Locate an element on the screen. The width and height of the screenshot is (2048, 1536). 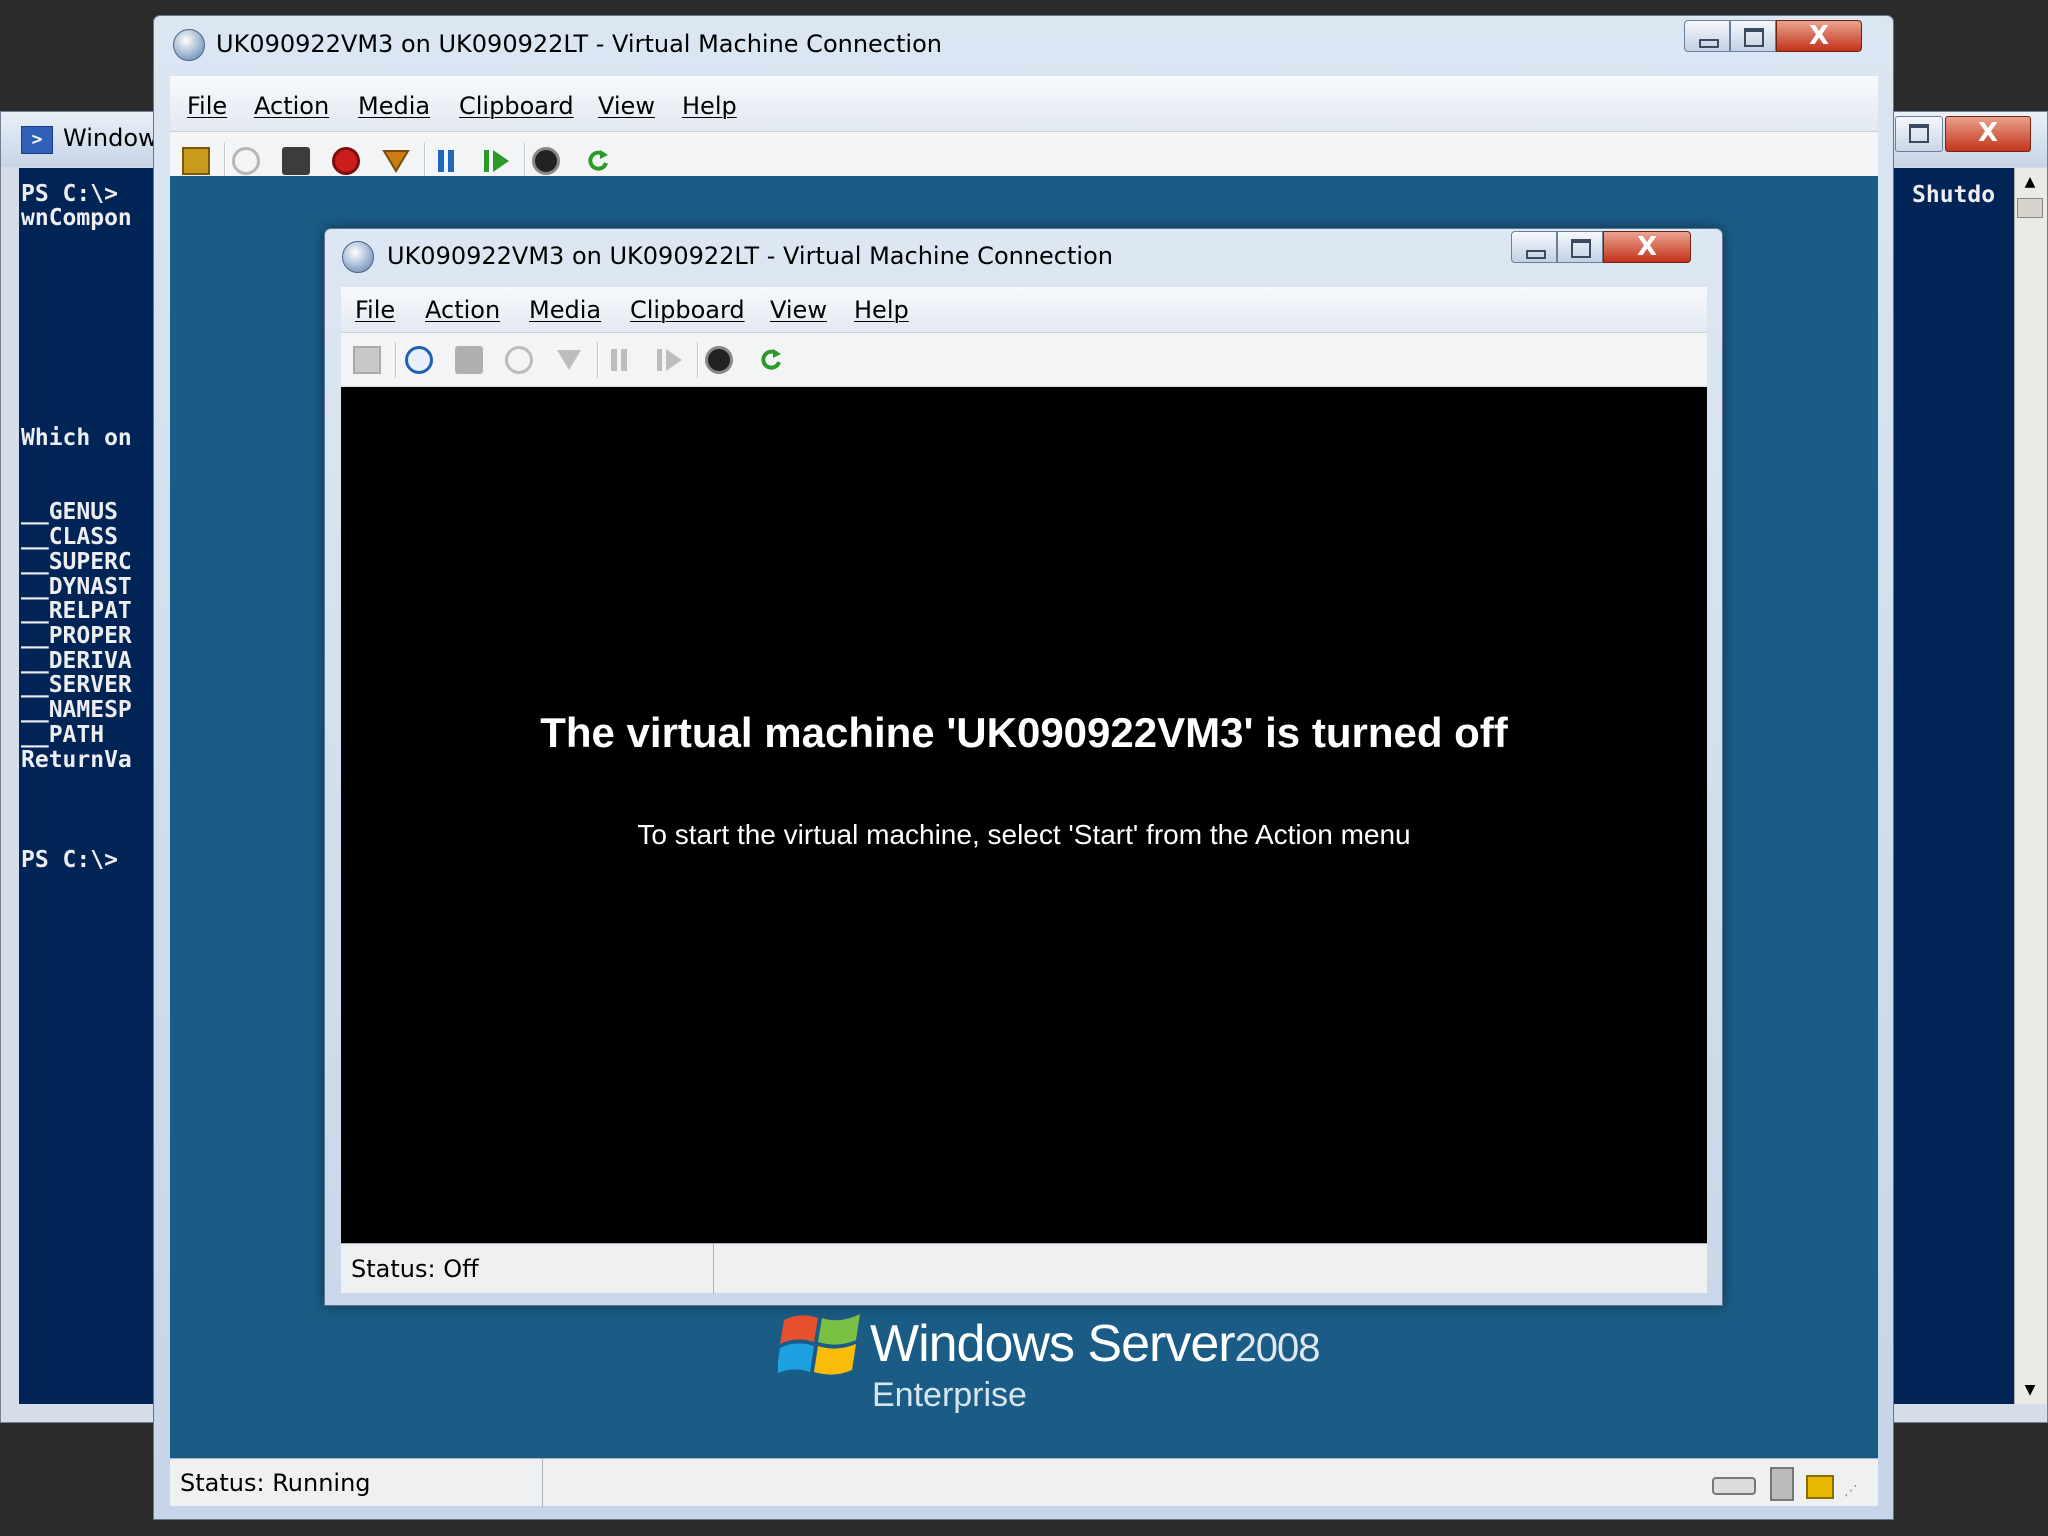
keyboard-icon is located at coordinates (1734, 1486).